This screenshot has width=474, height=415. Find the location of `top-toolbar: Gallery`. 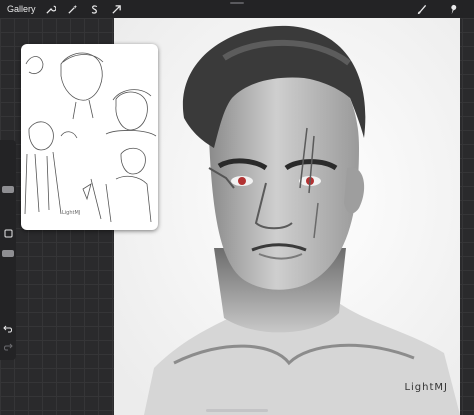

top-toolbar: Gallery is located at coordinates (237, 9).